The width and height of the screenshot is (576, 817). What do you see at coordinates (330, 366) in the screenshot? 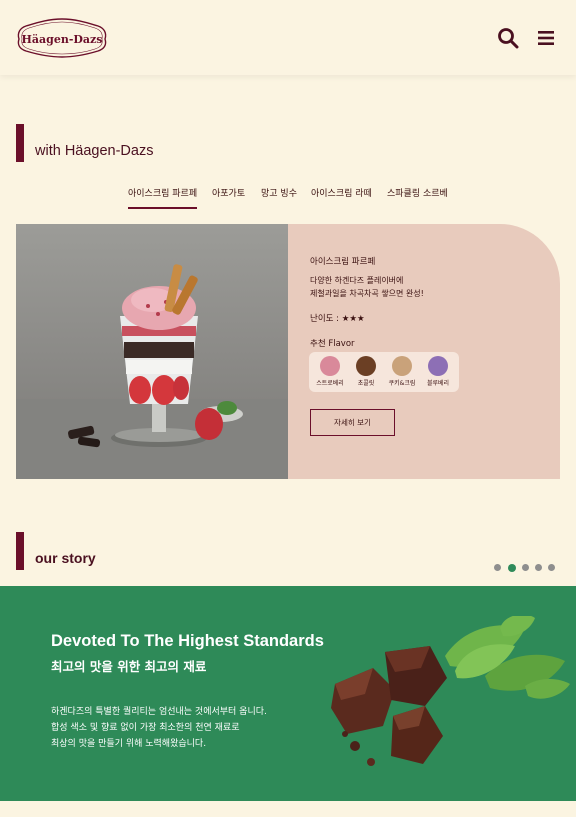
I see `strawberry-scoop-icon` at bounding box center [330, 366].